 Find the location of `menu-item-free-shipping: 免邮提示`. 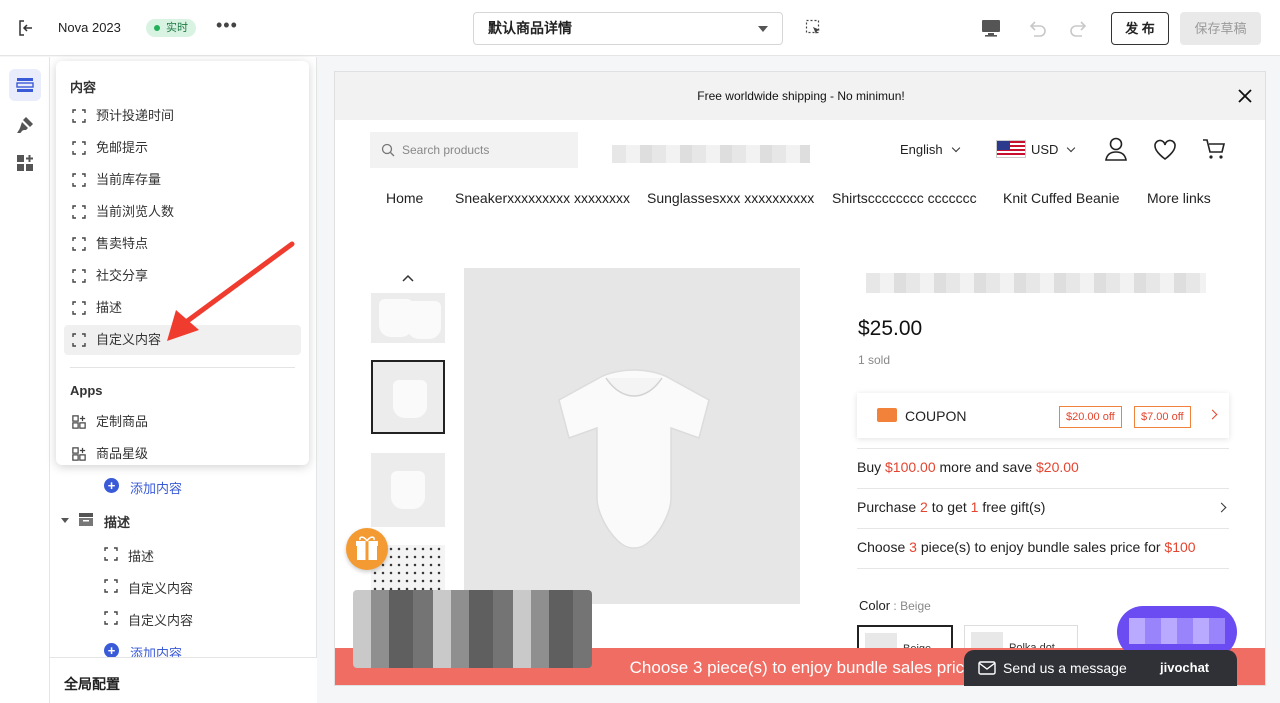

menu-item-free-shipping: 免邮提示 is located at coordinates (182, 148).